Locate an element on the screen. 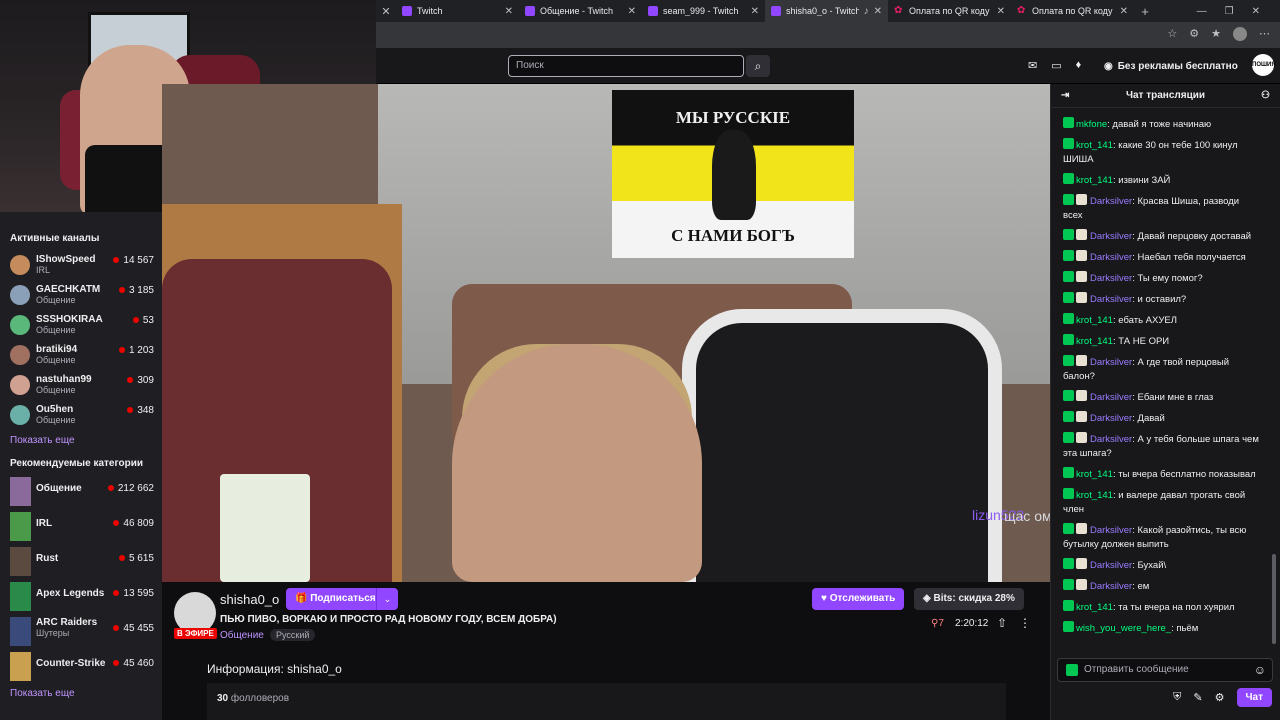 The width and height of the screenshot is (1280, 720). viewer-count: 3 185 is located at coordinates (136, 290).